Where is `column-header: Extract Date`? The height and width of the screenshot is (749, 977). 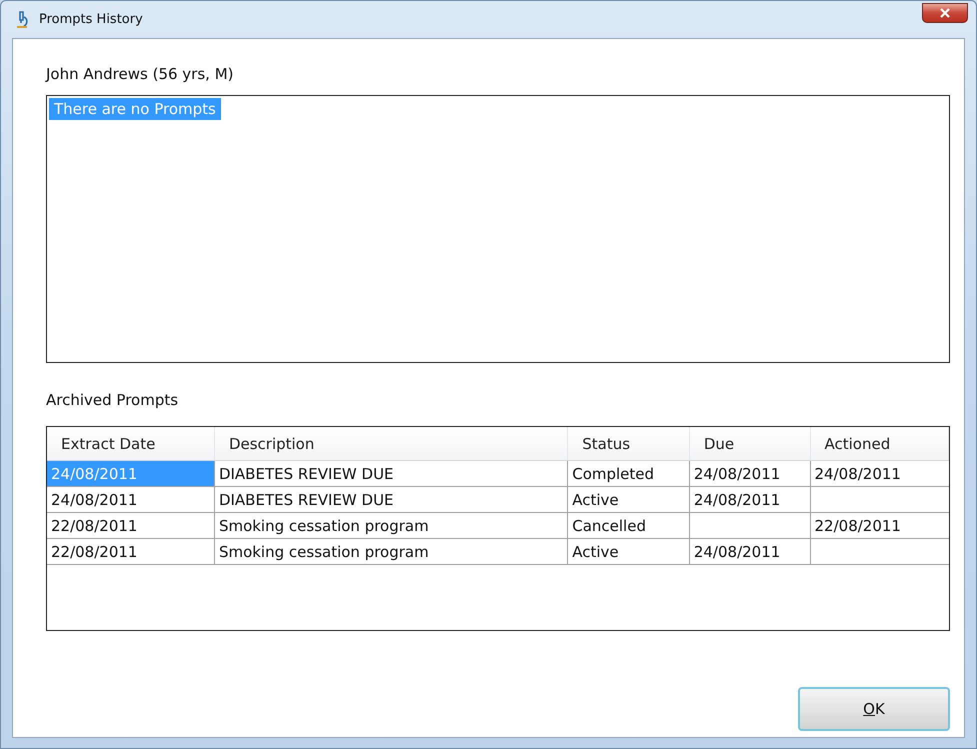 column-header: Extract Date is located at coordinates (130, 443).